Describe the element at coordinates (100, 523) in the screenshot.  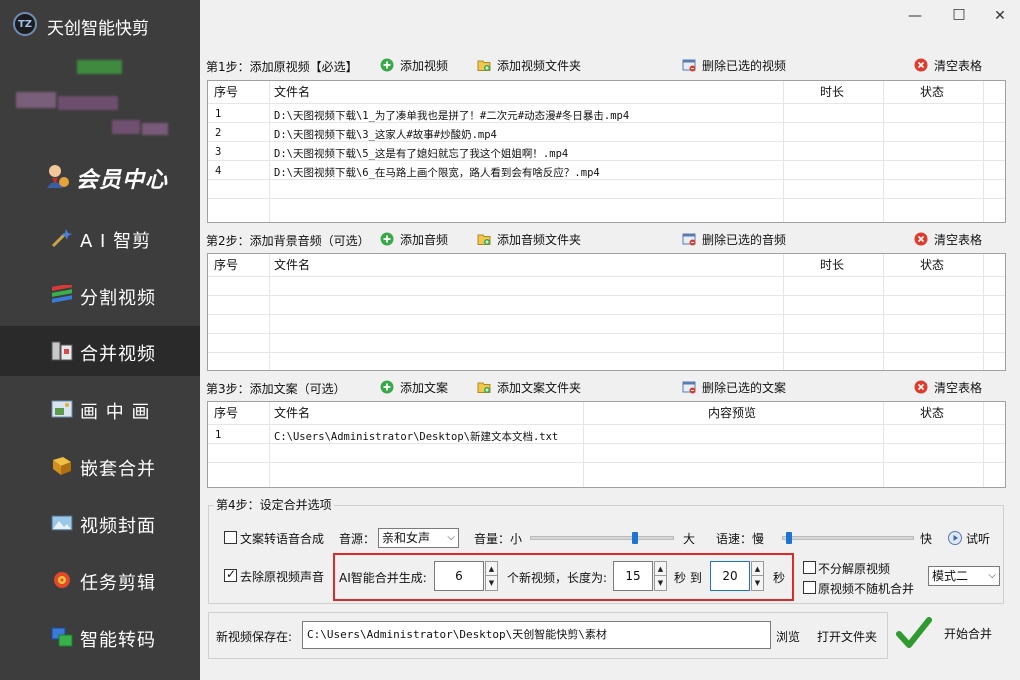
I see `sidebar-item-video-cover: 视频封面` at that location.